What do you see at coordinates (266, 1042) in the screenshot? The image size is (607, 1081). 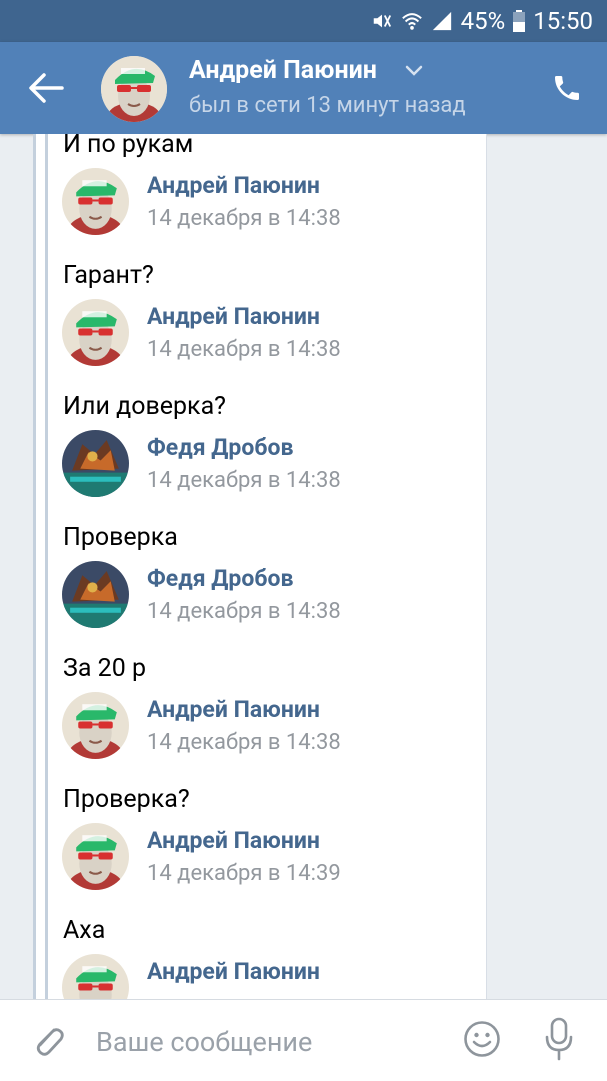 I see `message-input` at bounding box center [266, 1042].